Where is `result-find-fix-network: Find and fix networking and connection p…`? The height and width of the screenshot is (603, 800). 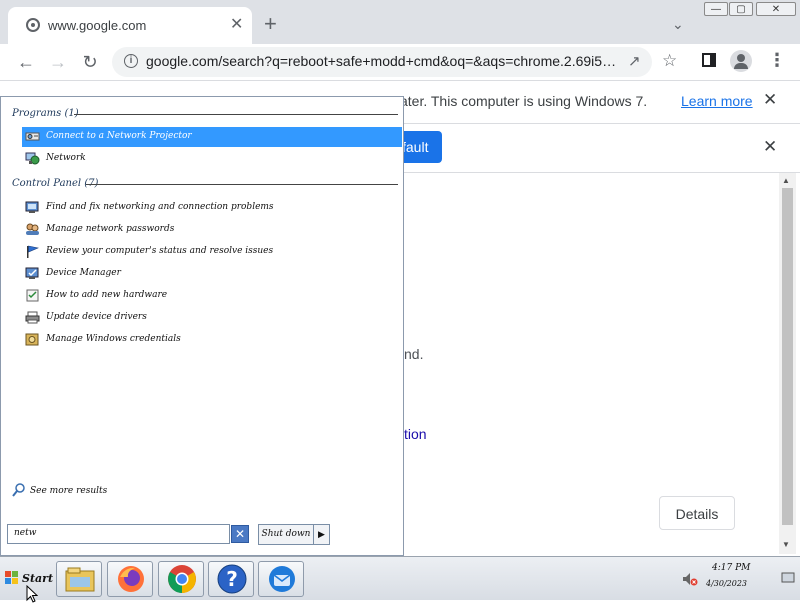 result-find-fix-network: Find and fix networking and connection p… is located at coordinates (212, 208).